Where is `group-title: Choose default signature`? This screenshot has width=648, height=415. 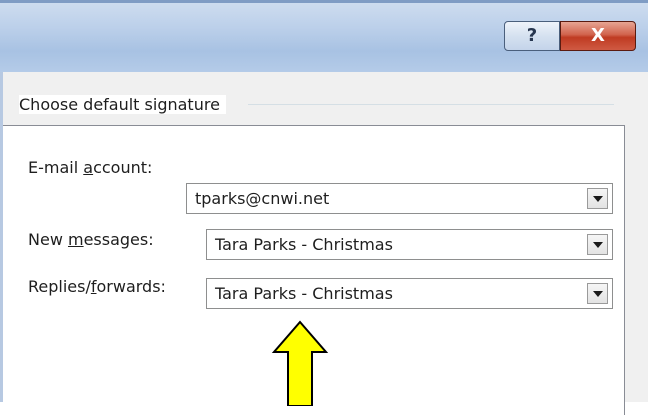
group-title: Choose default signature is located at coordinates (122, 104).